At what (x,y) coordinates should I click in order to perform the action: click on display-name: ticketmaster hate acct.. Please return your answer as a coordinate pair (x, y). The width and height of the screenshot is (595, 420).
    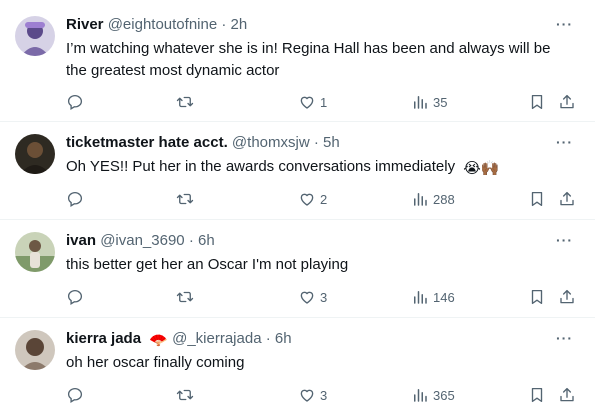
    Looking at the image, I should click on (147, 142).